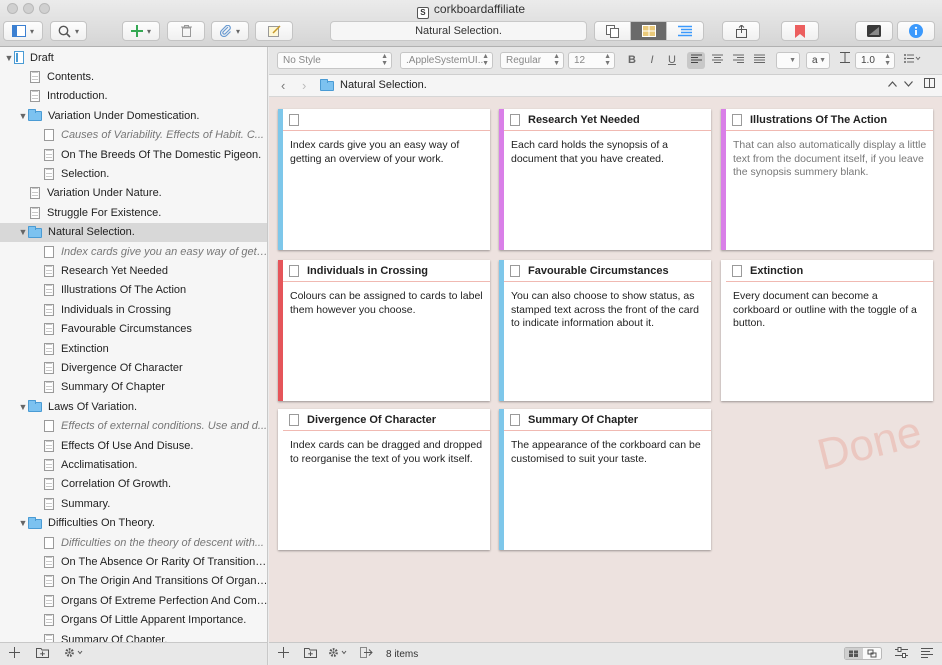 The image size is (942, 665). What do you see at coordinates (892, 84) in the screenshot?
I see `previous-document-button` at bounding box center [892, 84].